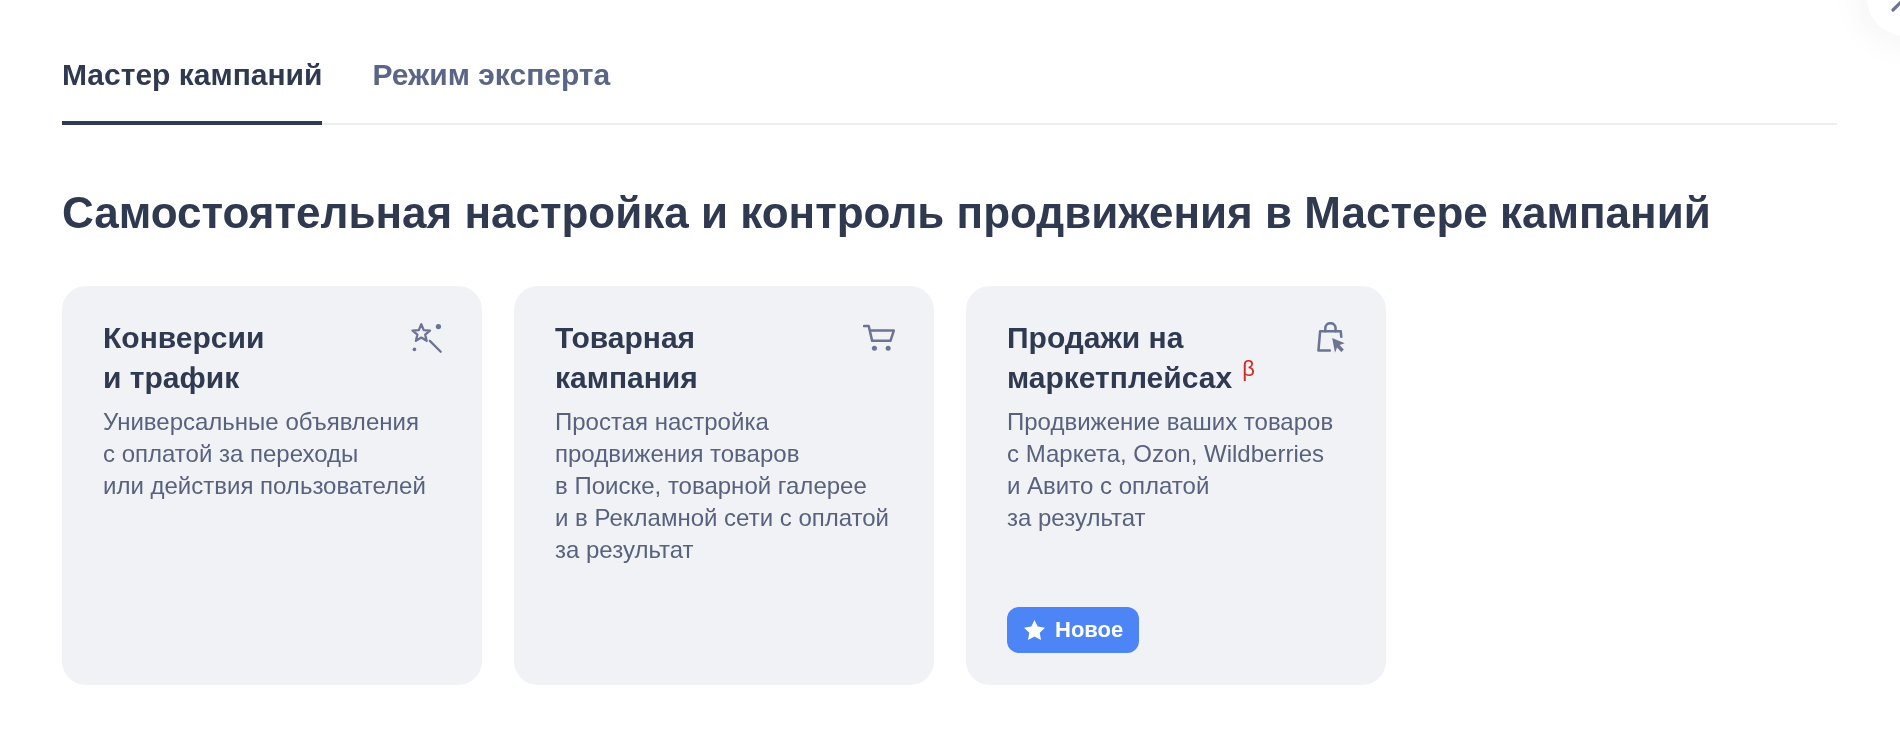 Image resolution: width=1900 pixels, height=750 pixels. I want to click on tab: Режим эксперта, so click(491, 91).